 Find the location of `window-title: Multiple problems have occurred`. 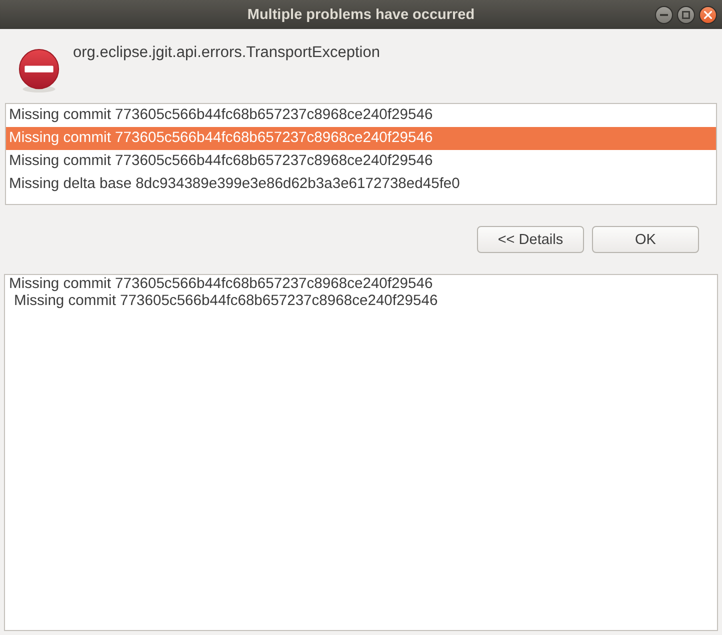

window-title: Multiple problems have occurred is located at coordinates (361, 14).